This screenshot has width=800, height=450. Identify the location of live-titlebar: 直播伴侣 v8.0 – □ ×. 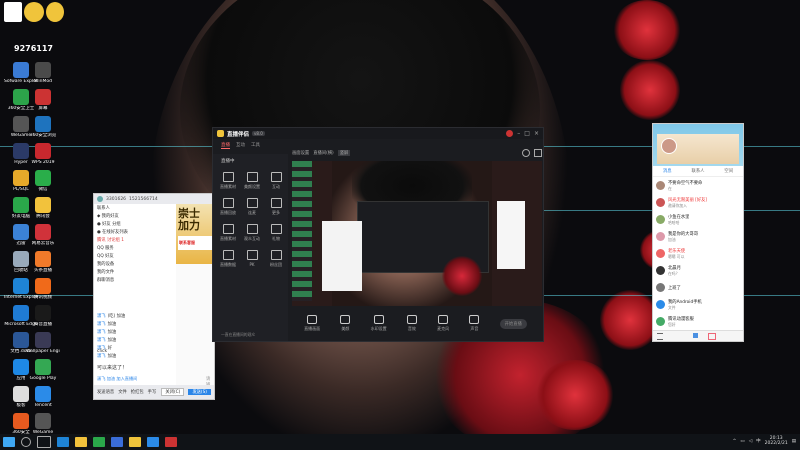
(378, 133).